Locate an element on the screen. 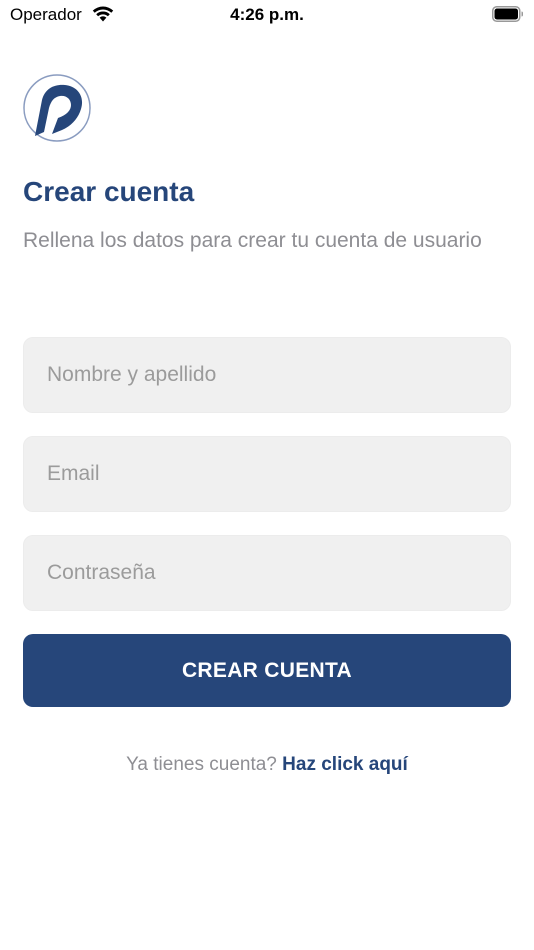 The width and height of the screenshot is (534, 950). login-prompt: Ya tienes cuenta? Haz click aquí is located at coordinates (267, 765).